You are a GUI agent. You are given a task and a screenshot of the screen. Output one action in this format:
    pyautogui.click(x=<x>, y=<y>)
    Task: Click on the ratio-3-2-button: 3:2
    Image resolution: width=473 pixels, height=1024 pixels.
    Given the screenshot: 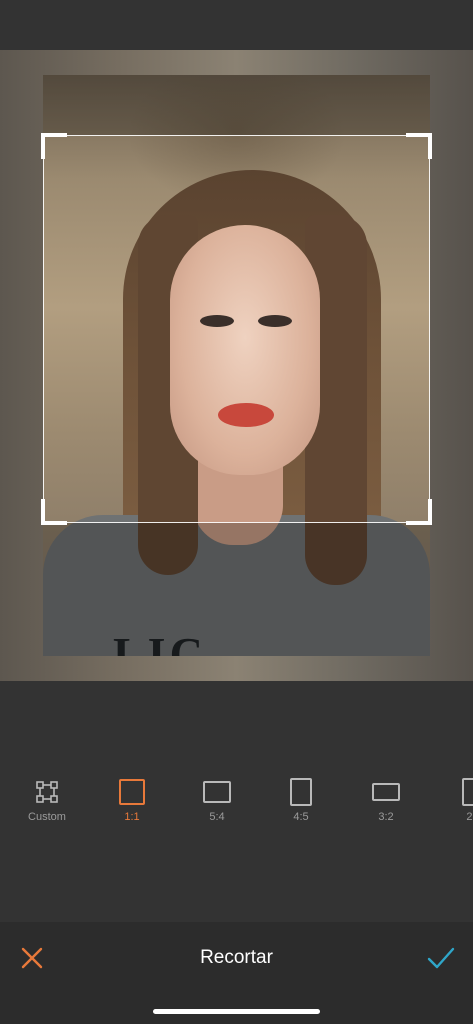 What is the action you would take?
    pyautogui.click(x=386, y=796)
    